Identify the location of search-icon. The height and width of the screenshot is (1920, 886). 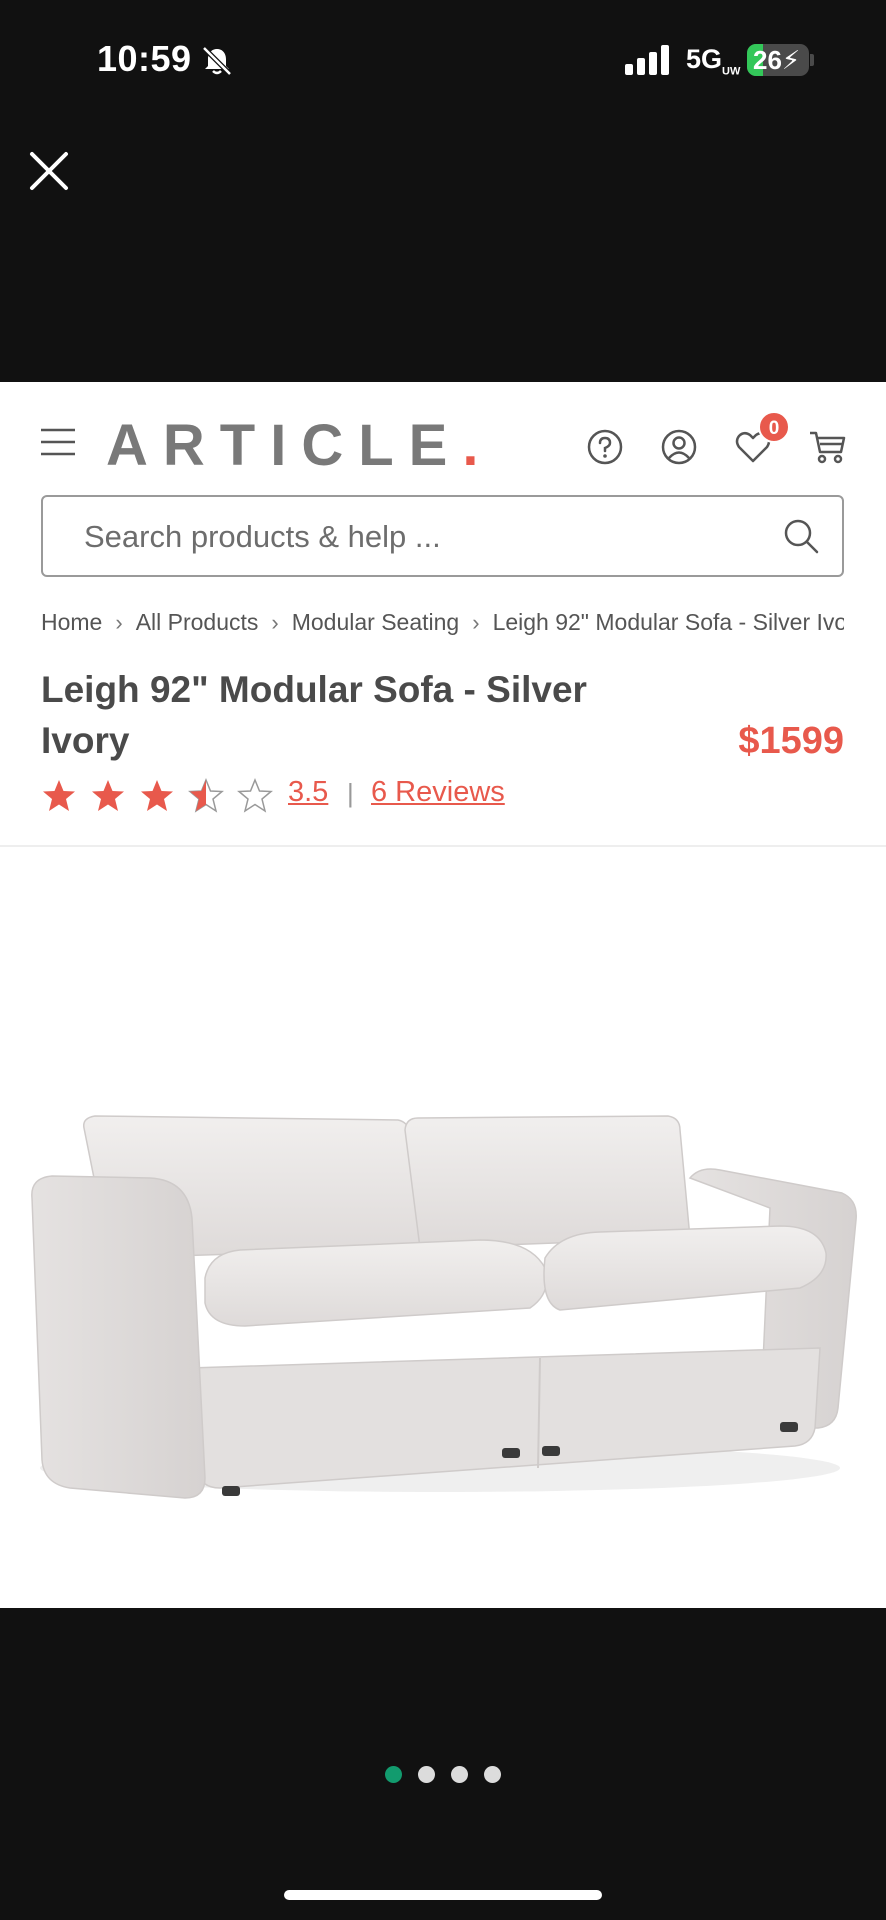
(801, 536).